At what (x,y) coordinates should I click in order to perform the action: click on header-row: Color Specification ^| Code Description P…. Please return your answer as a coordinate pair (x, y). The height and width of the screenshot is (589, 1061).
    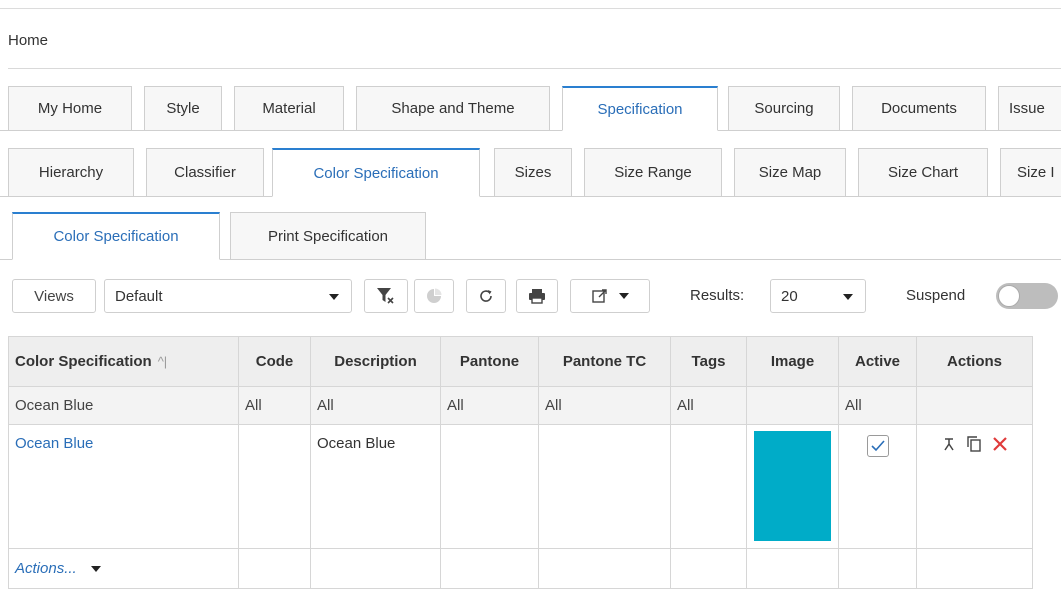
    Looking at the image, I should click on (520, 361).